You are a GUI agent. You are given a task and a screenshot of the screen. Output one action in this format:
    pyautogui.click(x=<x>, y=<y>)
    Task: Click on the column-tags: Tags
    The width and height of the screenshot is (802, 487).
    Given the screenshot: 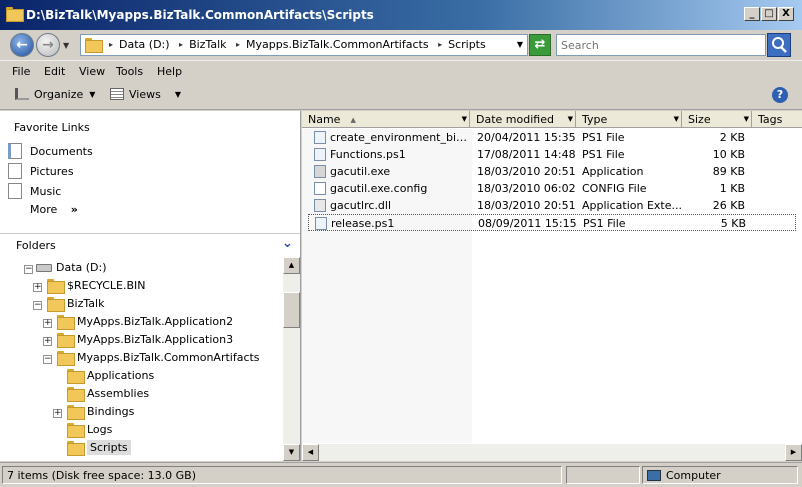 What is the action you would take?
    pyautogui.click(x=777, y=119)
    